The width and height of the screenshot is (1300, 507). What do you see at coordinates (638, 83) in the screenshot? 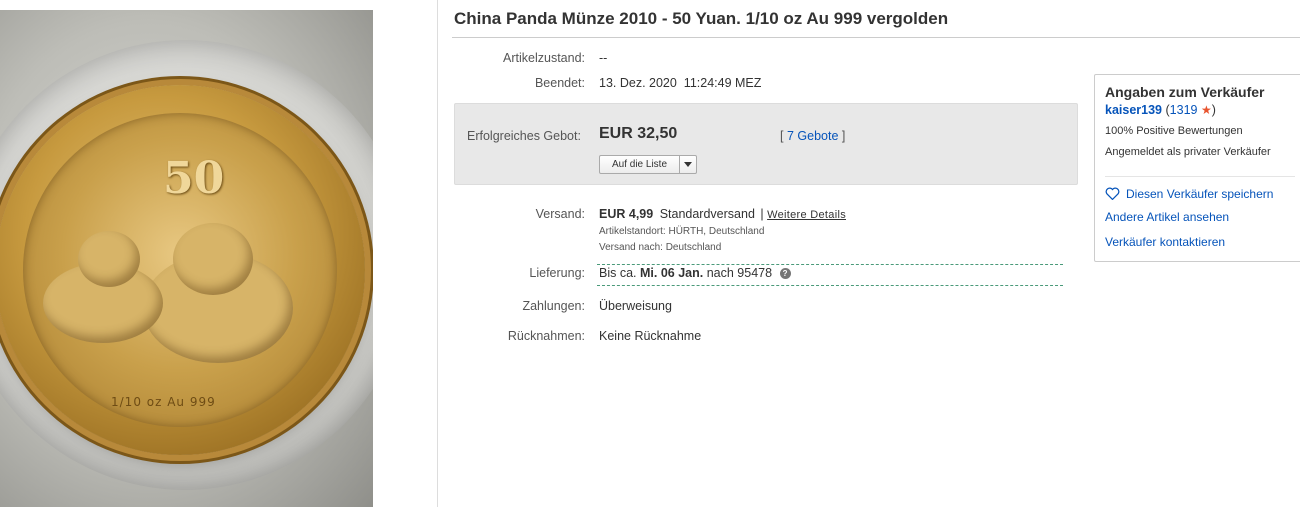
I see `ended-date: 13. Dez. 2020` at bounding box center [638, 83].